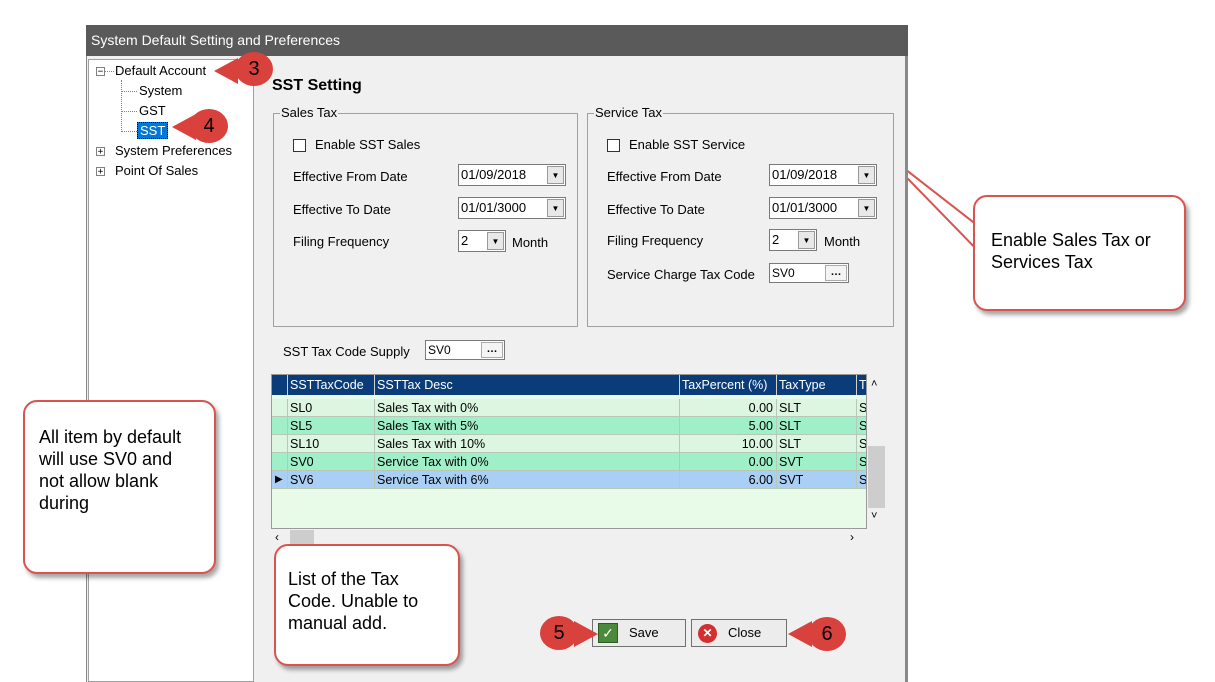 Image resolution: width=1215 pixels, height=682 pixels. I want to click on step-badge-6: 6, so click(827, 634).